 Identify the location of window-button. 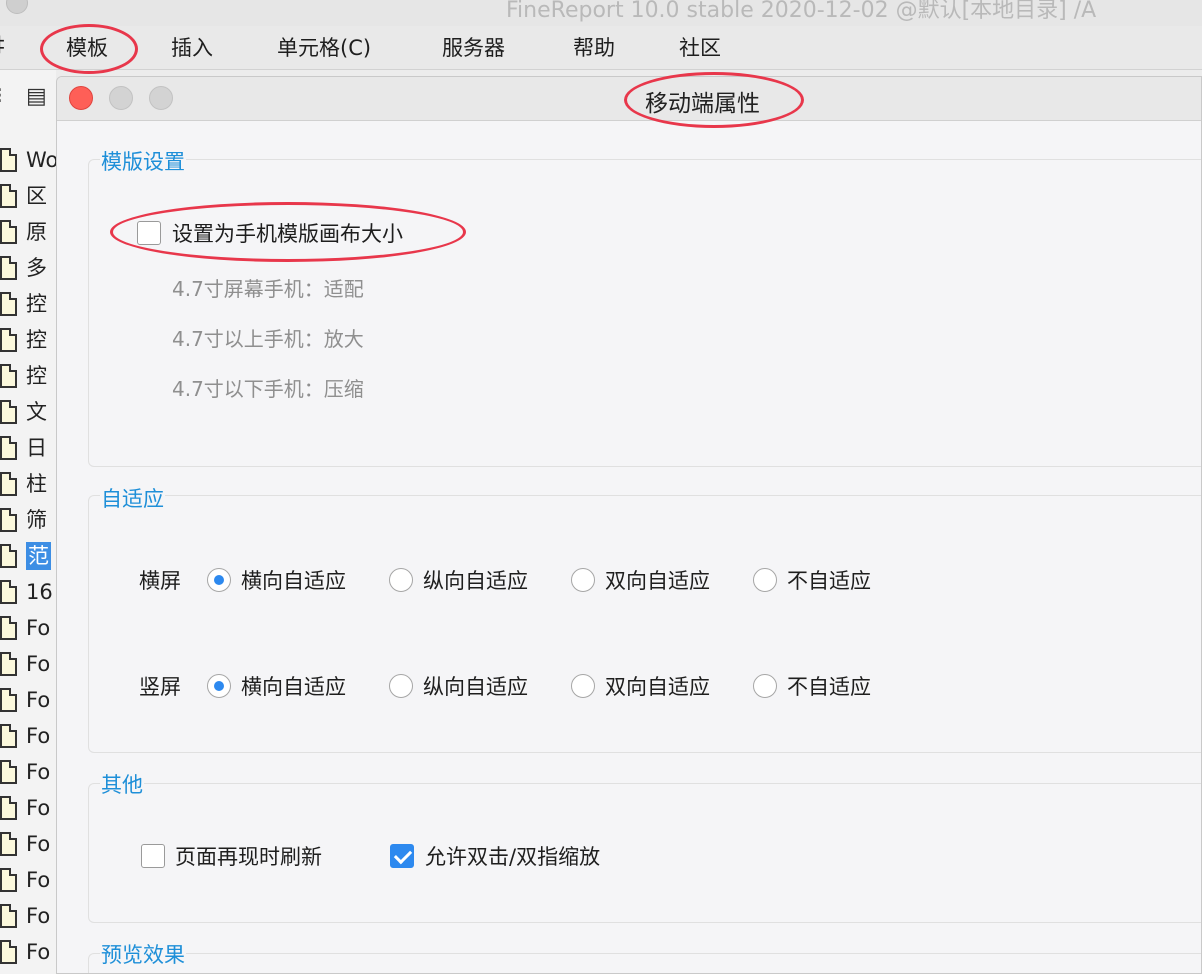
(17, 7).